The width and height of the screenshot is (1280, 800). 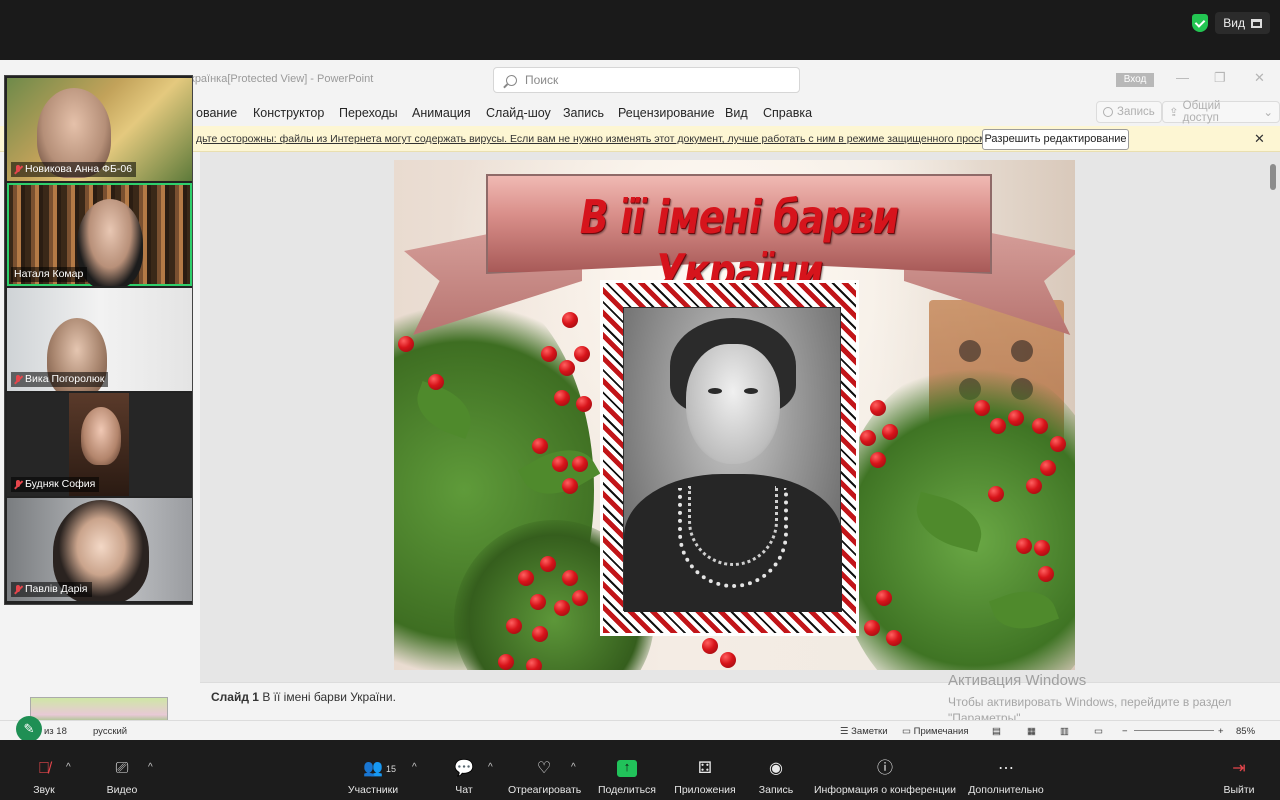 I want to click on more-icon: ⋯, so click(x=1006, y=768).